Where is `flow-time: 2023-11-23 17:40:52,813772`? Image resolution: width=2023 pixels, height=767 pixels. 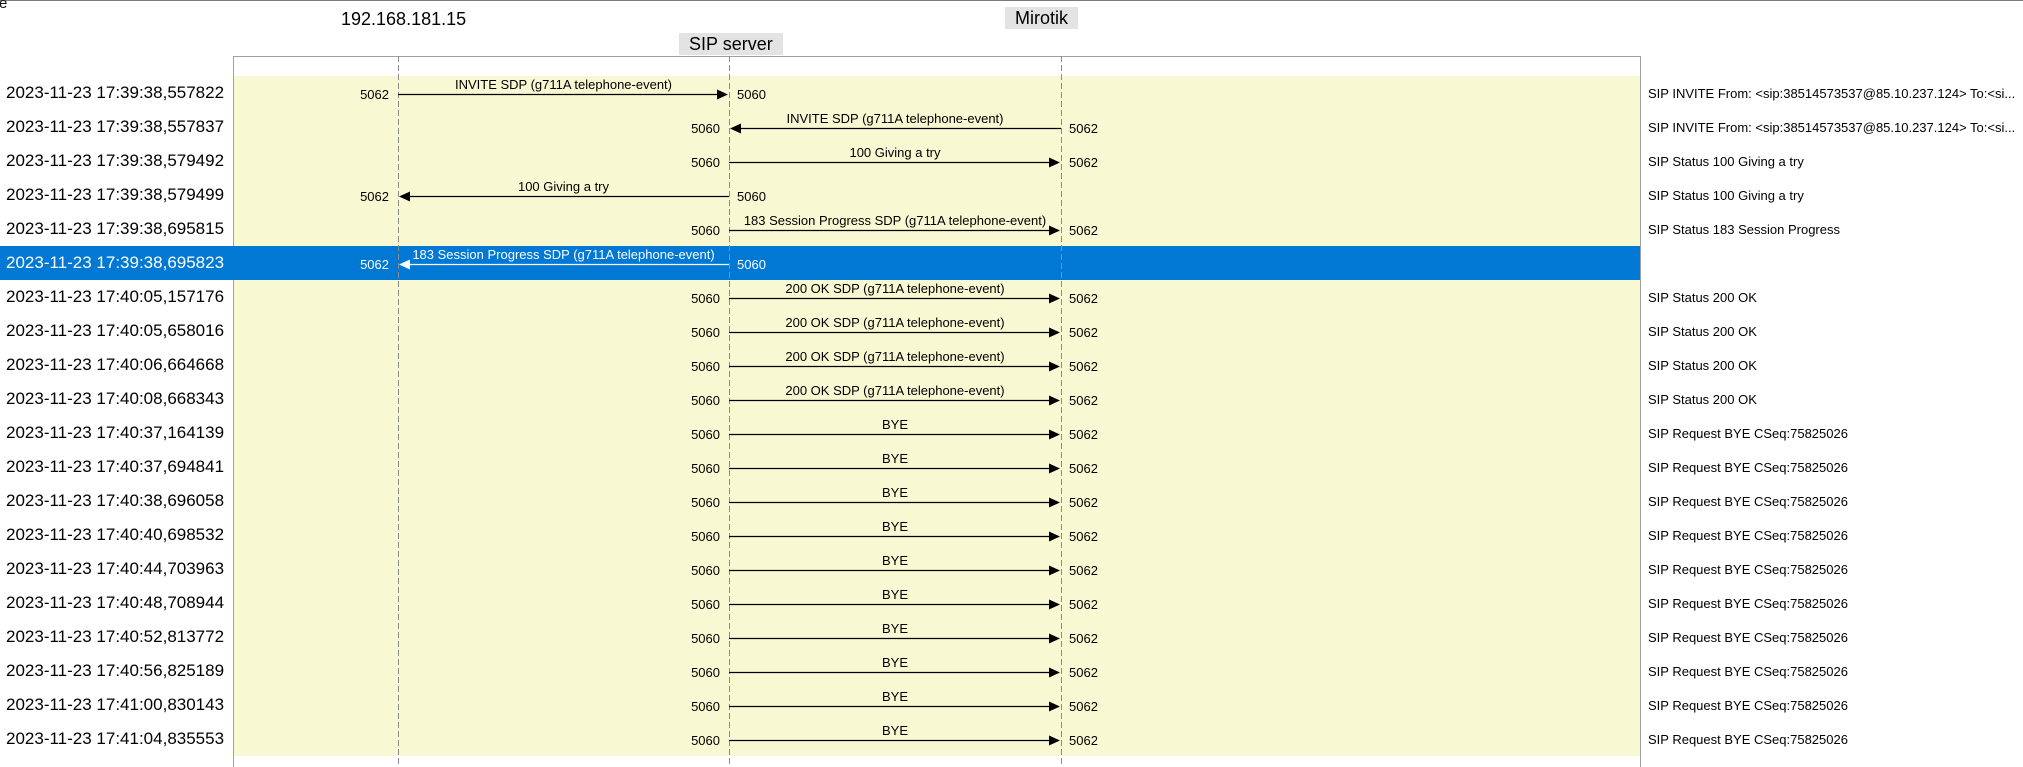 flow-time: 2023-11-23 17:40:52,813772 is located at coordinates (115, 636).